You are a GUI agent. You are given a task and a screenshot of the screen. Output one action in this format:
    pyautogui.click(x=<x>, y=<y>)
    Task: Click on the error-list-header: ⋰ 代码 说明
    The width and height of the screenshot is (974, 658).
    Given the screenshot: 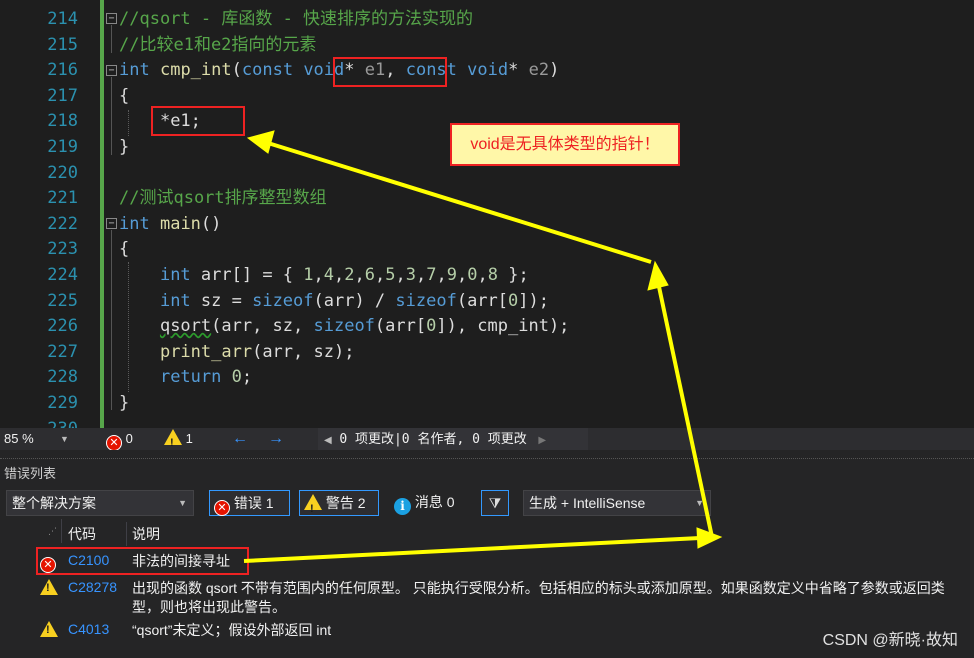 What is the action you would take?
    pyautogui.click(x=487, y=532)
    